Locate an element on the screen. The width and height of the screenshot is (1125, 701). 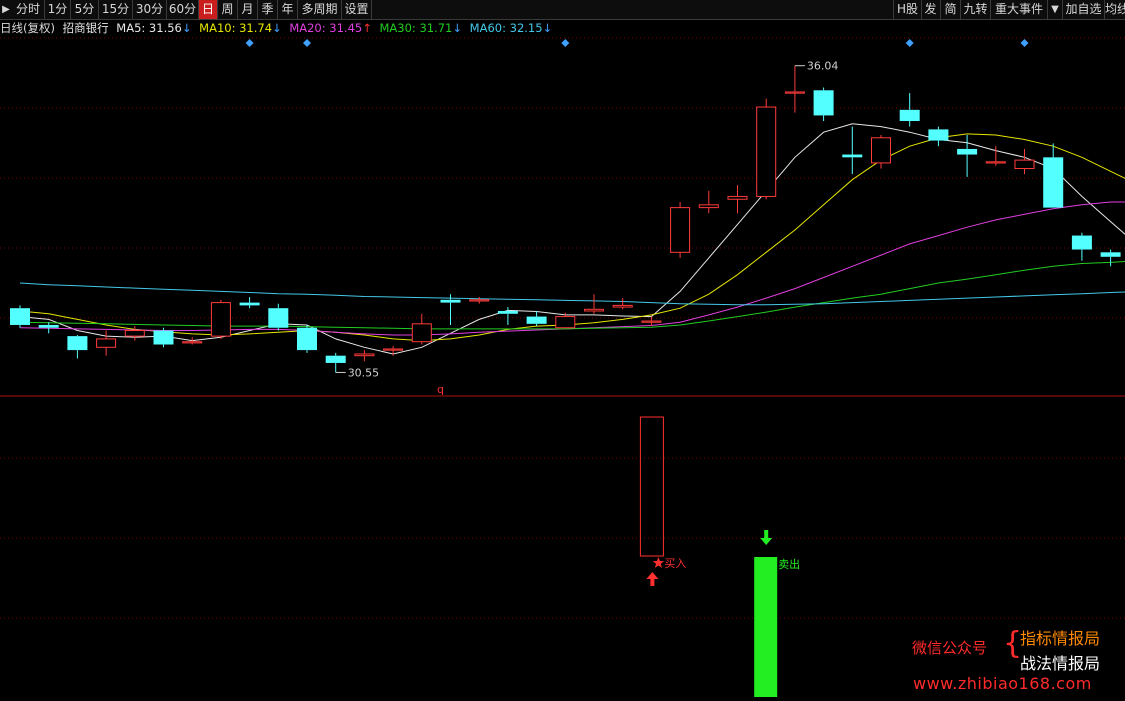
signals: 买入 卖出 is located at coordinates (719, 556).